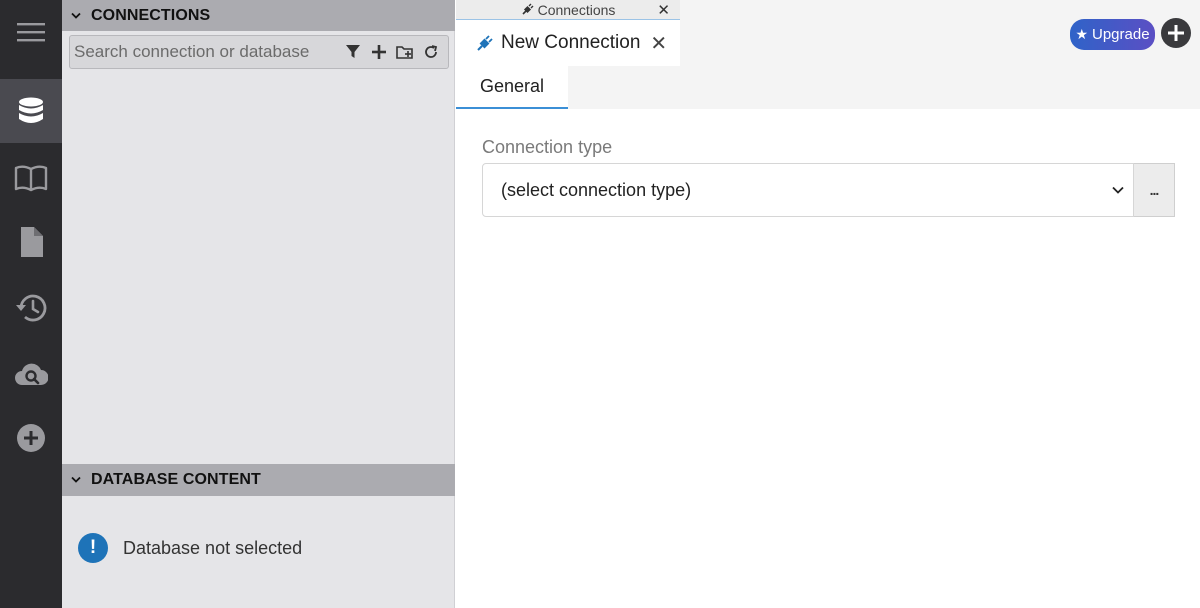 Image resolution: width=1200 pixels, height=608 pixels. I want to click on star-icon: ★, so click(1081, 34).